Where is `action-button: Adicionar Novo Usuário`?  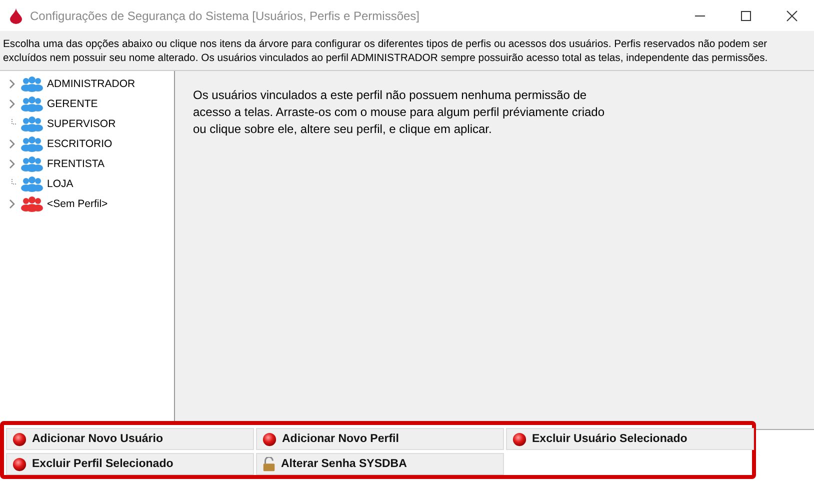 action-button: Adicionar Novo Usuário is located at coordinates (130, 439).